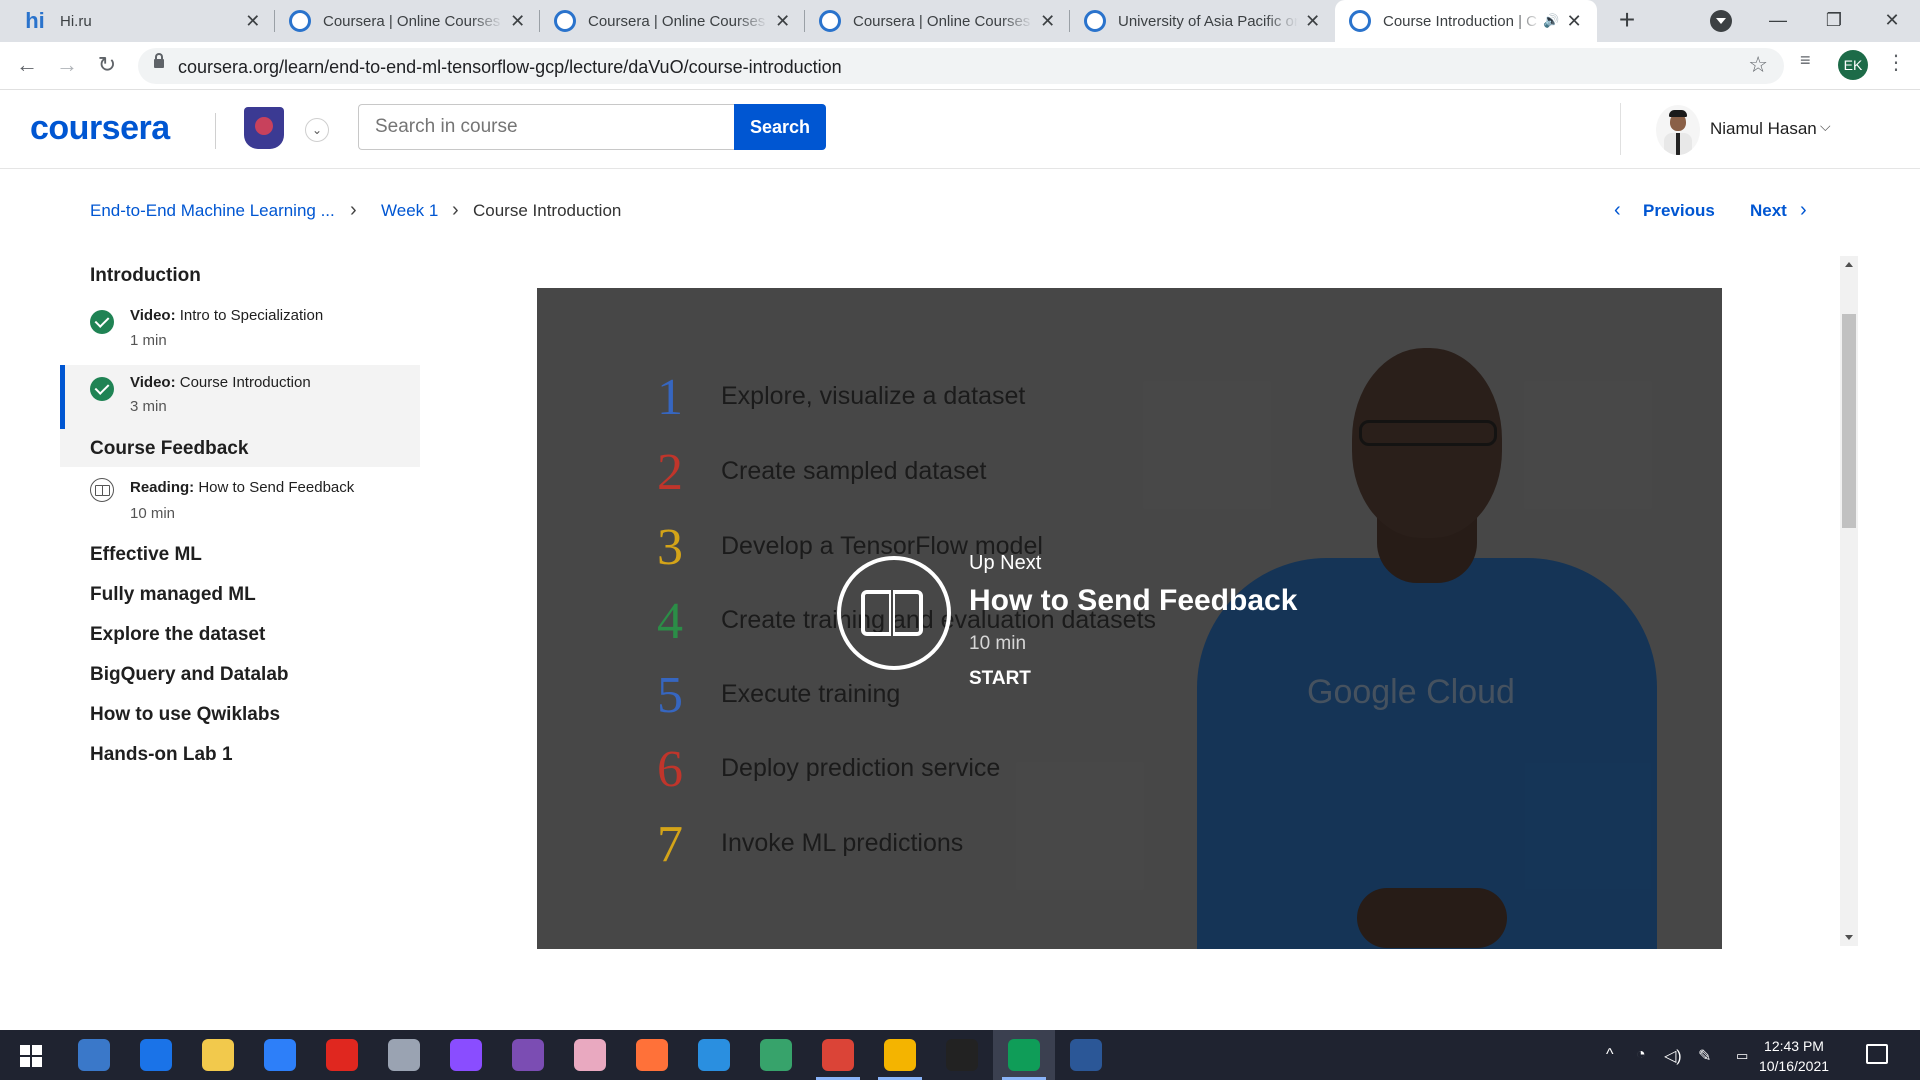 The height and width of the screenshot is (1080, 1920). Describe the element at coordinates (342, 1055) in the screenshot. I see `opera-icon` at that location.